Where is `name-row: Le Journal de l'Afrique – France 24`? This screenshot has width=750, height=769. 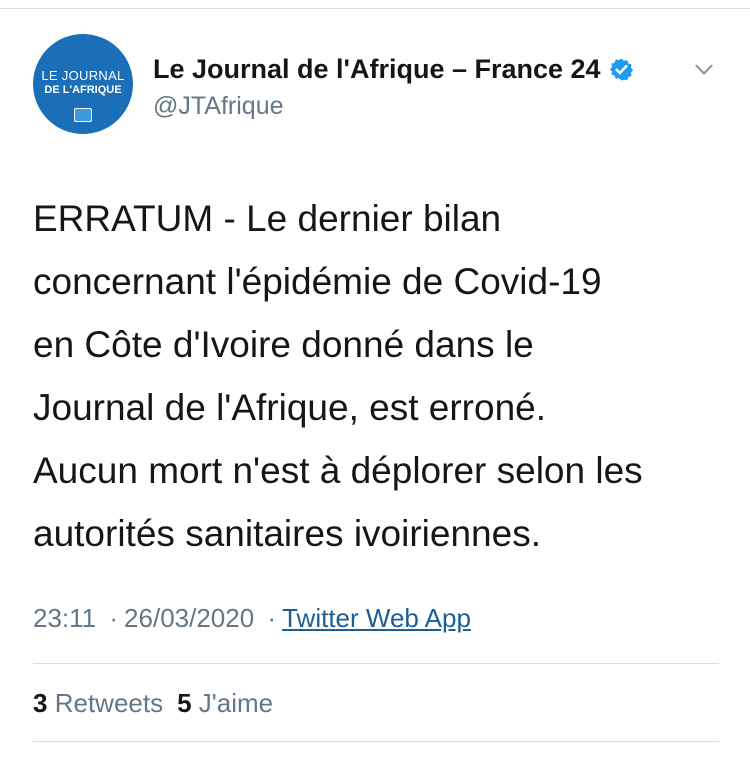 name-row: Le Journal de l'Afrique – France 24 is located at coordinates (393, 69).